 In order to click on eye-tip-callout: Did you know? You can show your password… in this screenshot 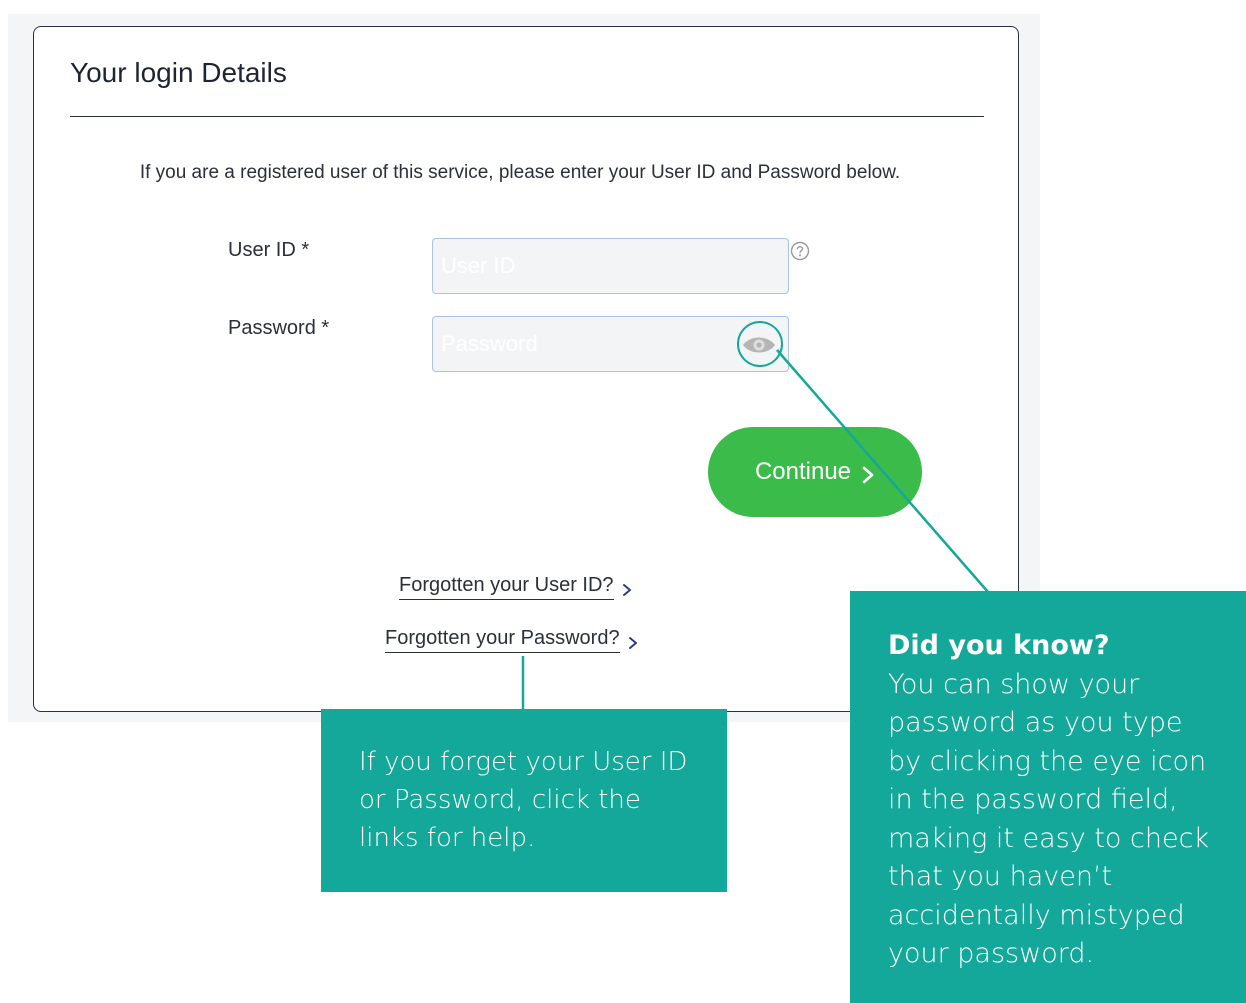, I will do `click(1048, 797)`.